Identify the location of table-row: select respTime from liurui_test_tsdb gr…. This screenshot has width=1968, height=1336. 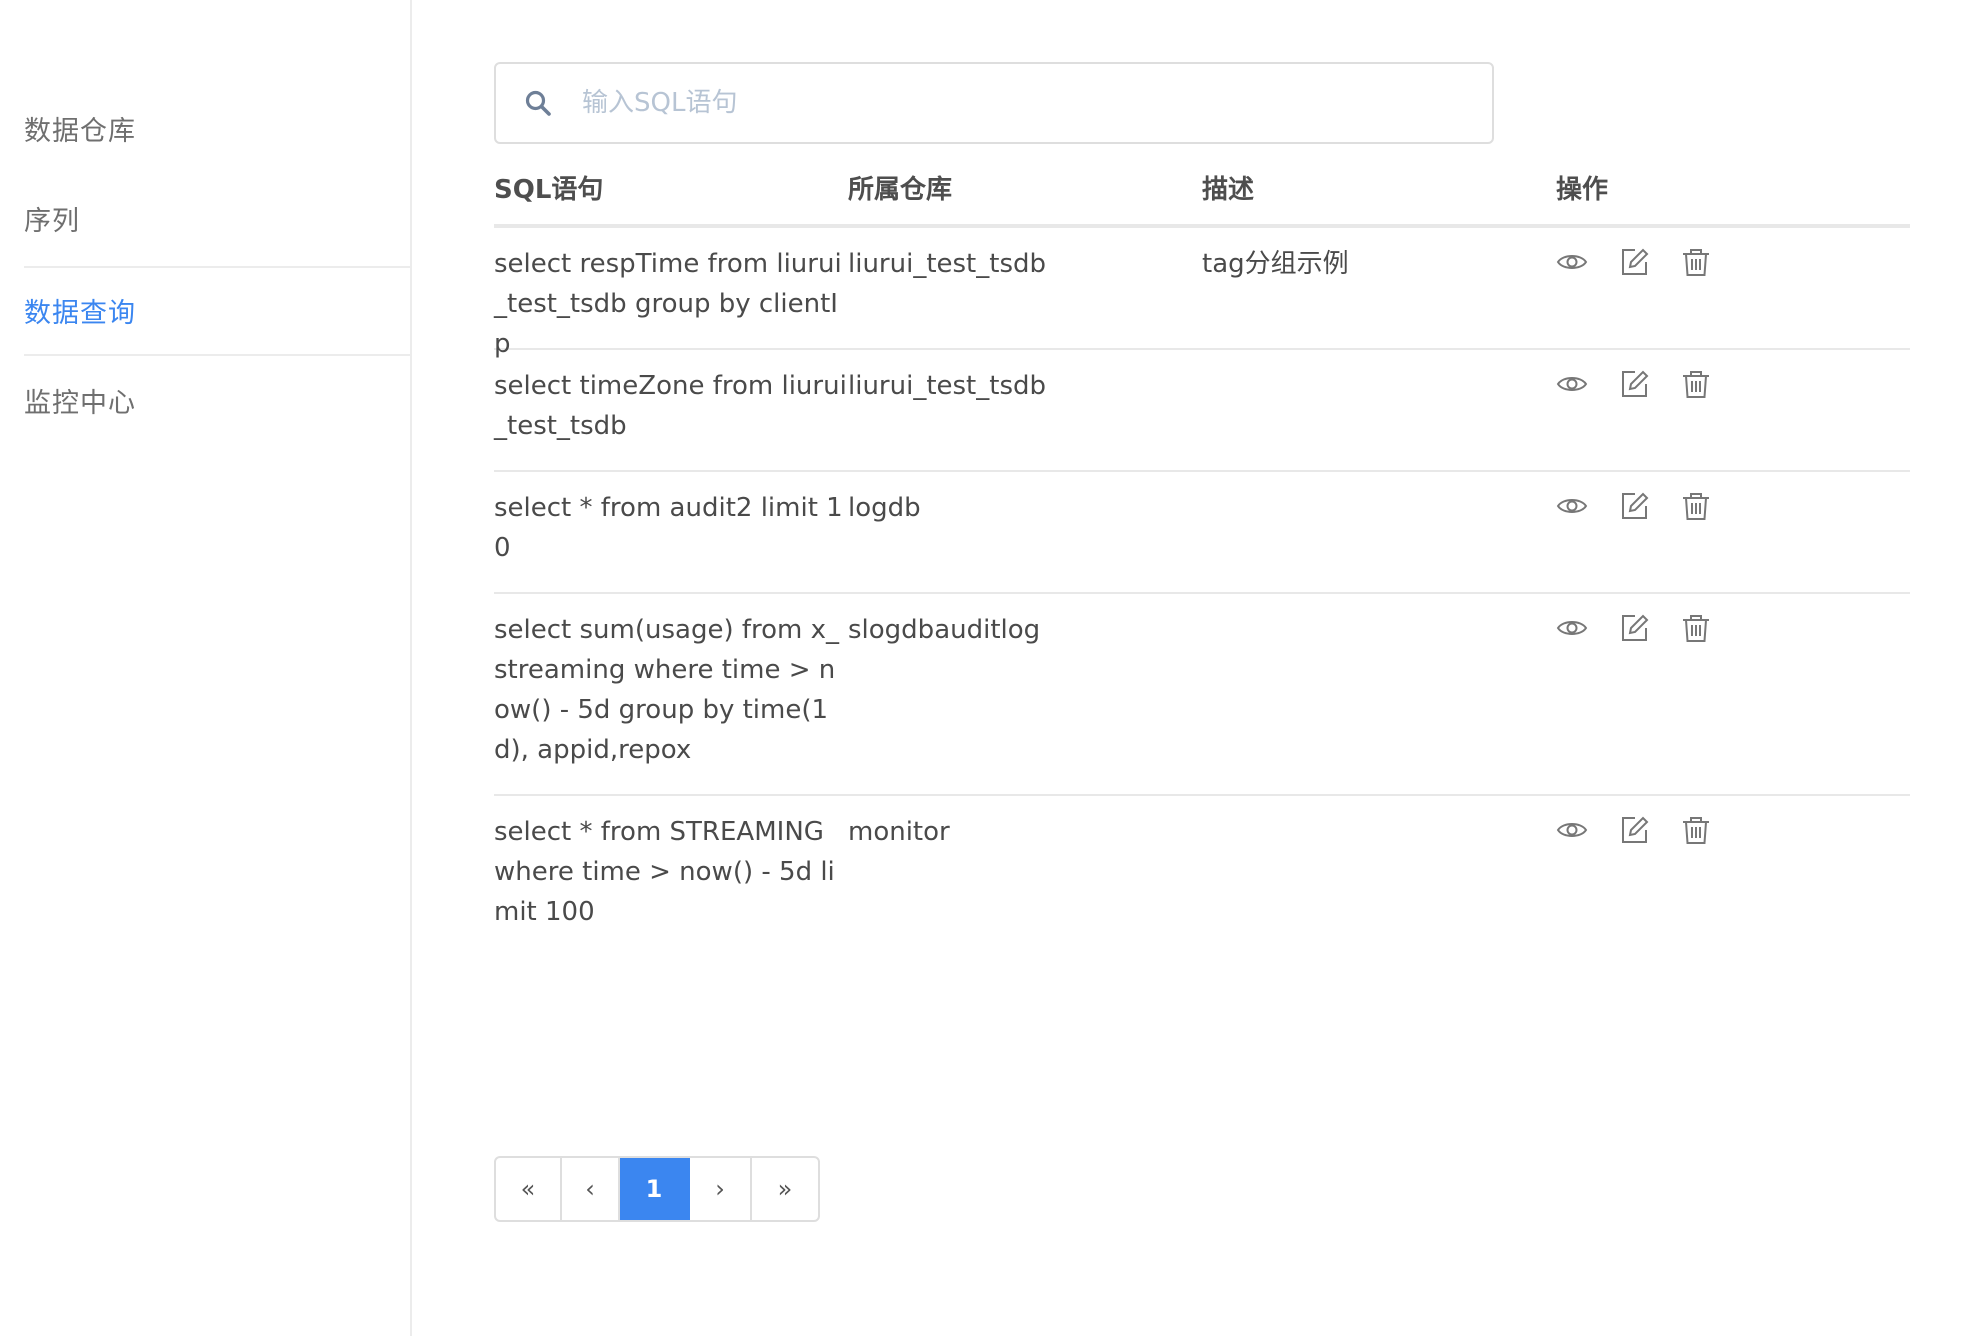
(1202, 293).